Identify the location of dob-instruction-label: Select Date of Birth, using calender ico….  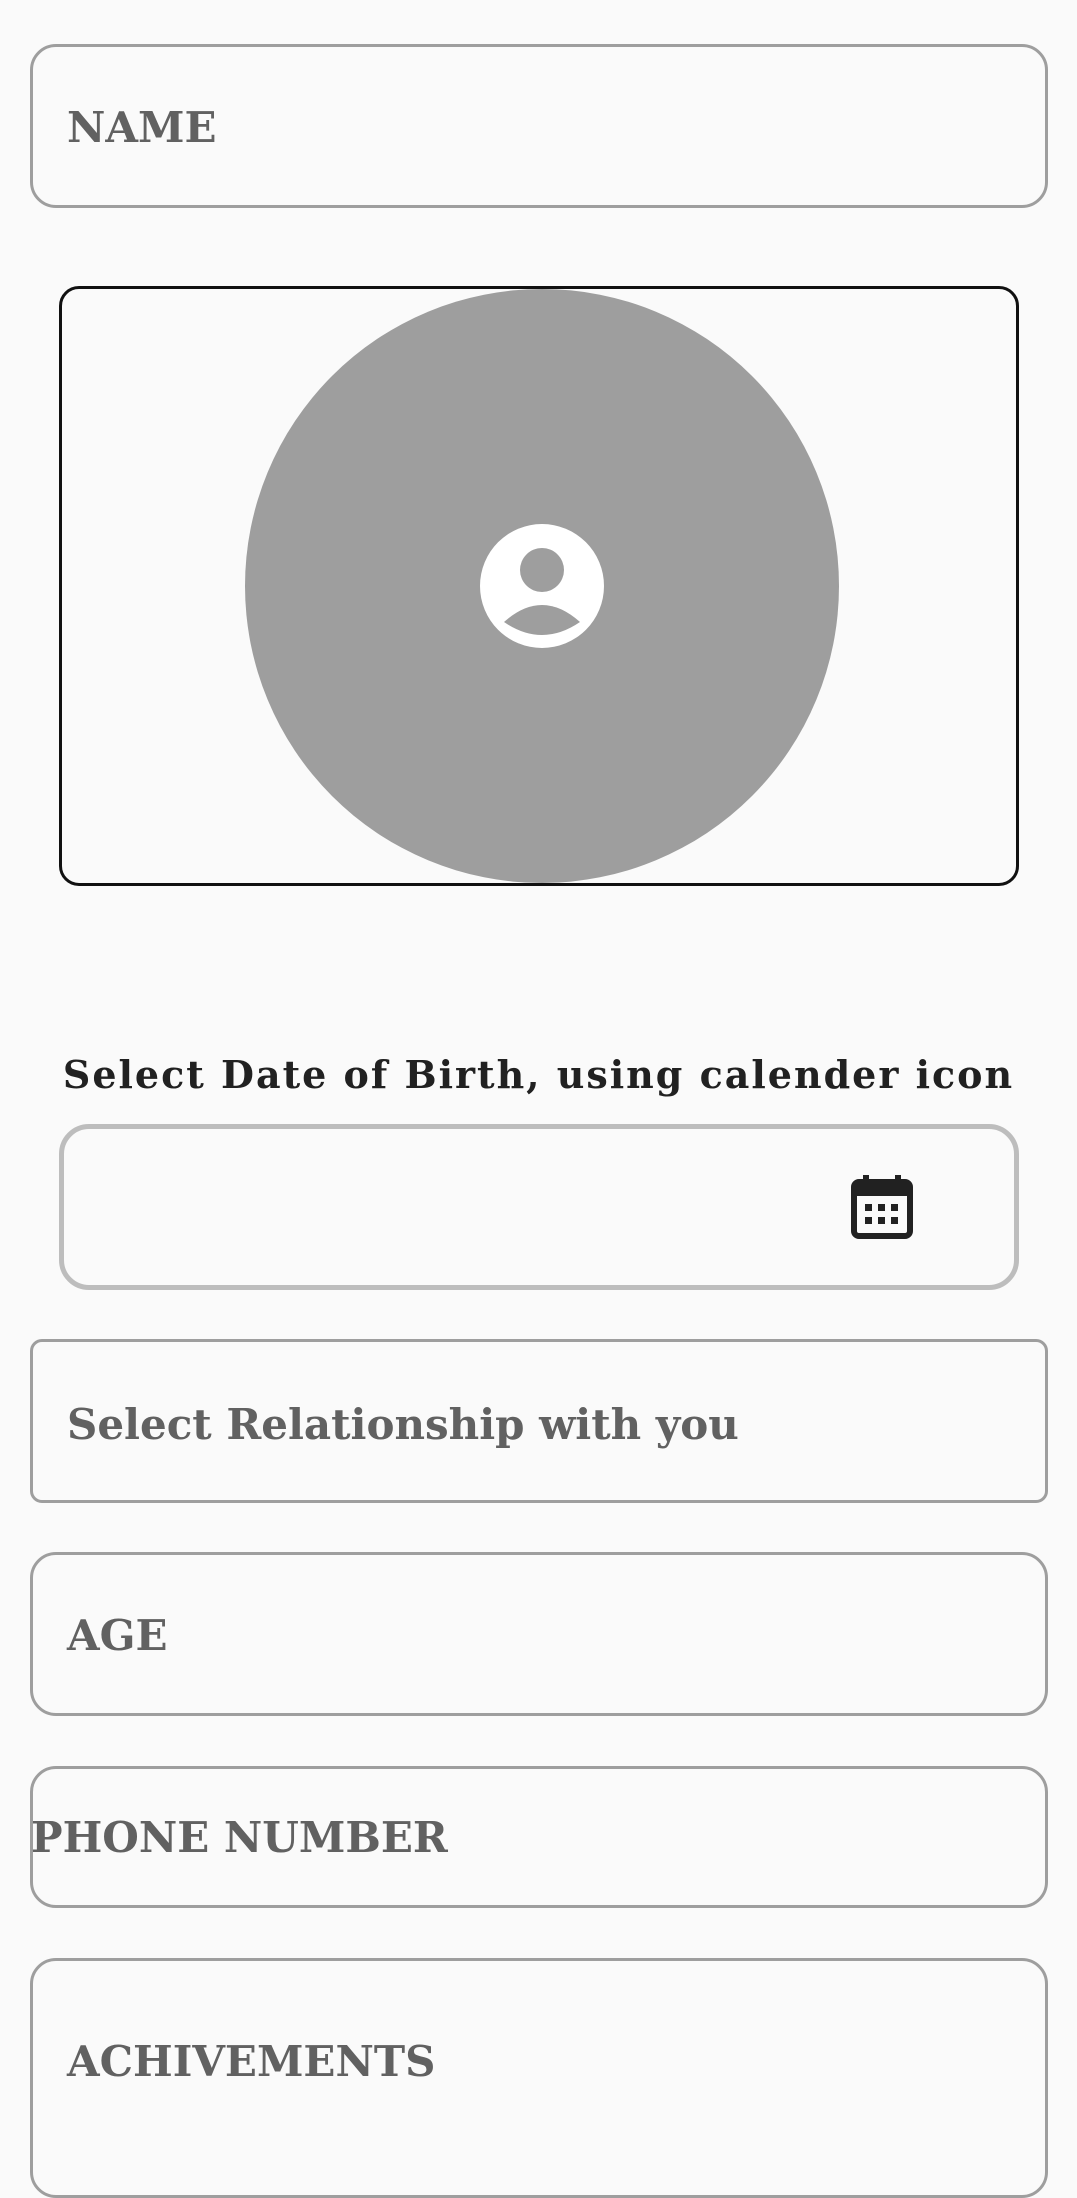
(538, 1074).